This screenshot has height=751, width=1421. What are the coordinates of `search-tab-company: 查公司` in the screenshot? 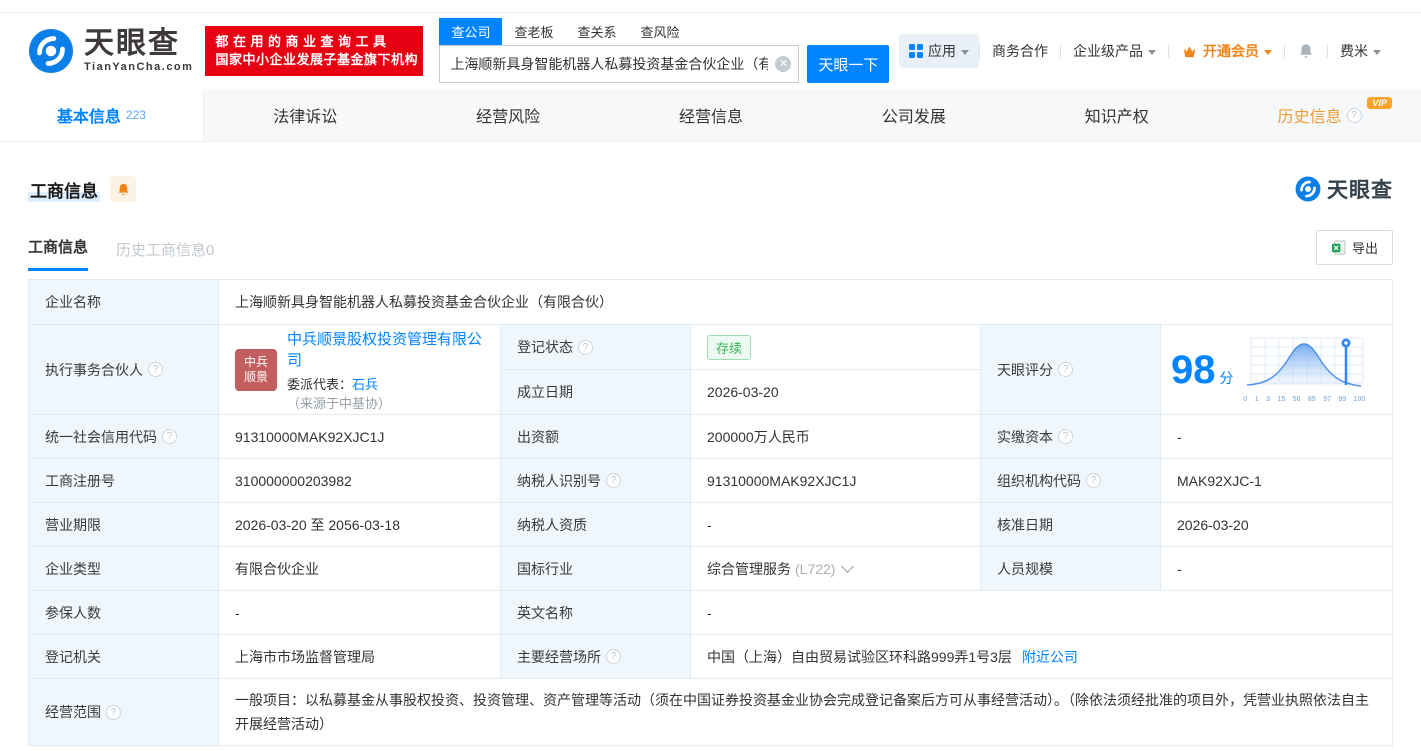 It's located at (471, 31).